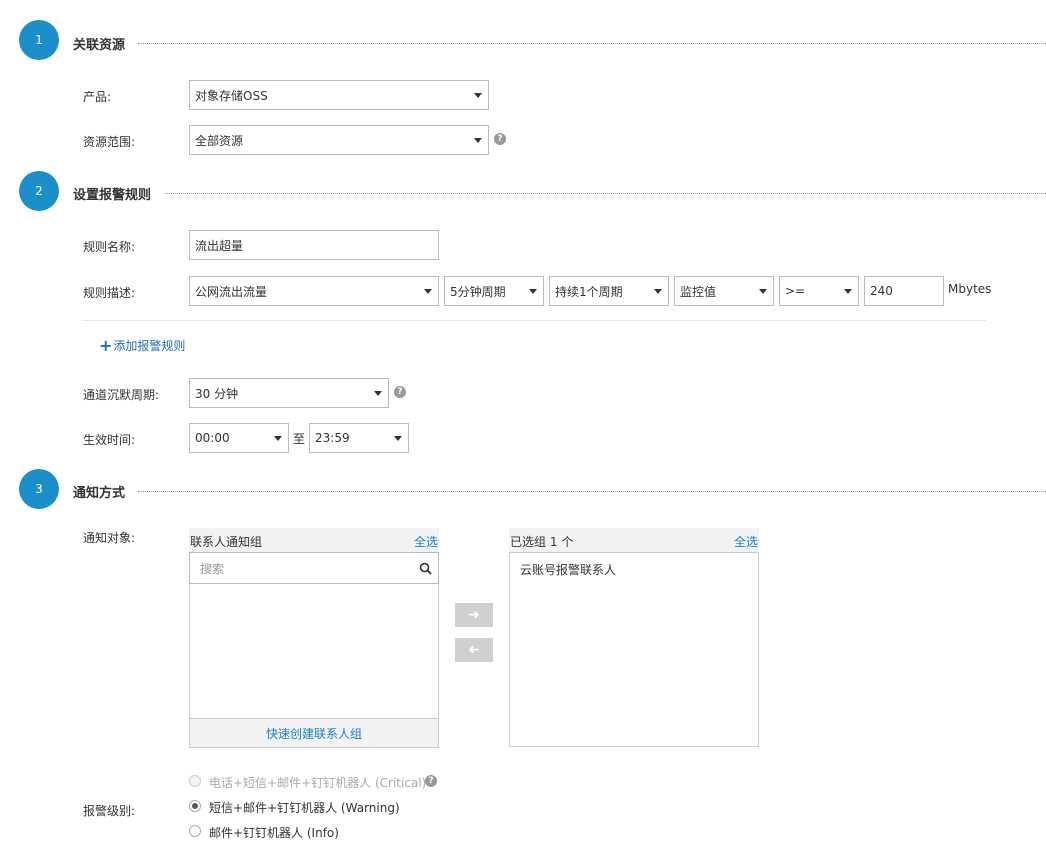  Describe the element at coordinates (231, 95) in the screenshot. I see `product-select-value: 对象存储OSS` at that location.